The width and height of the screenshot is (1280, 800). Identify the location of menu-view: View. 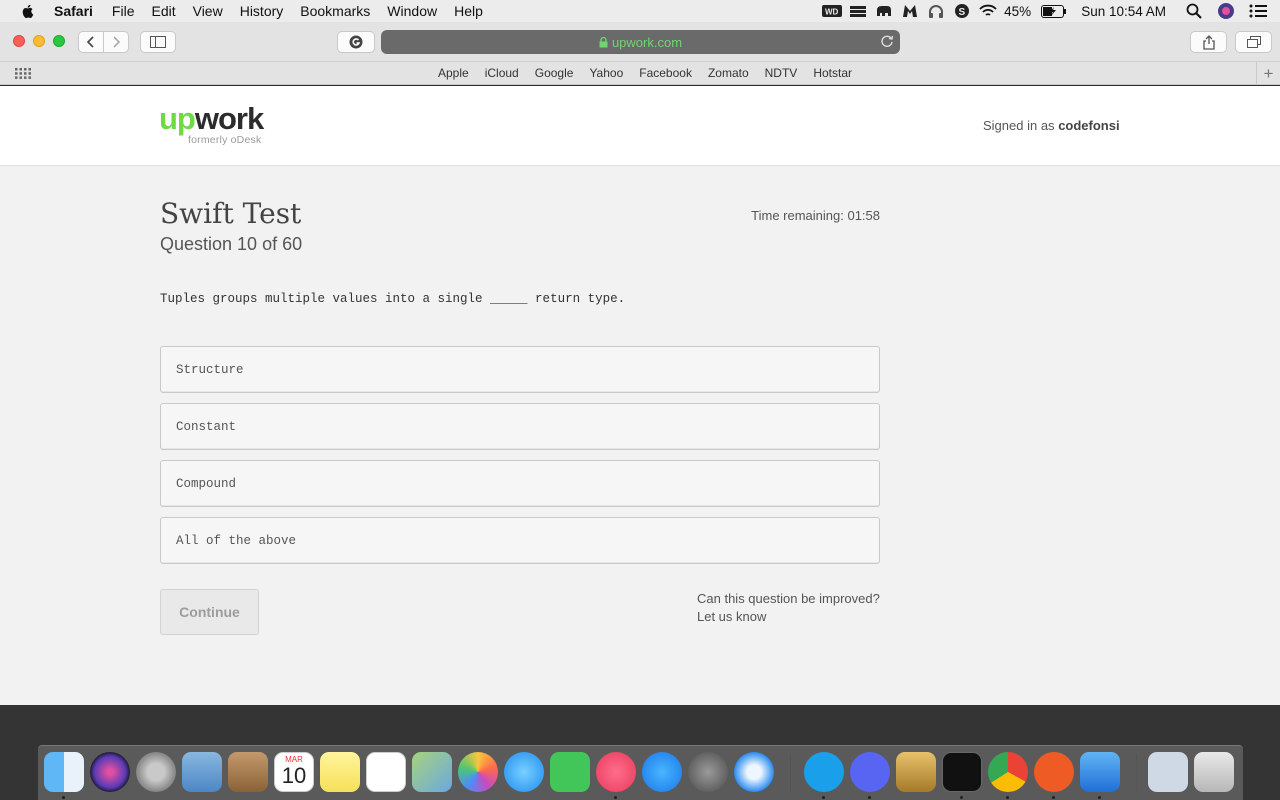
(208, 11).